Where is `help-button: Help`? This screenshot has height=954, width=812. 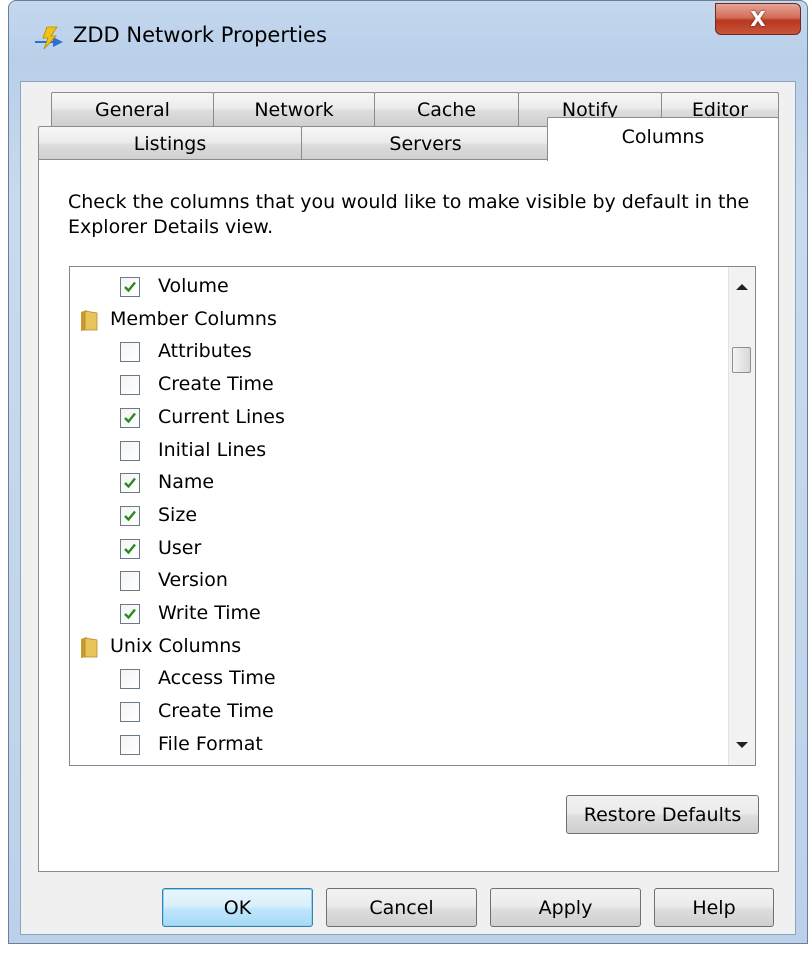 help-button: Help is located at coordinates (714, 907).